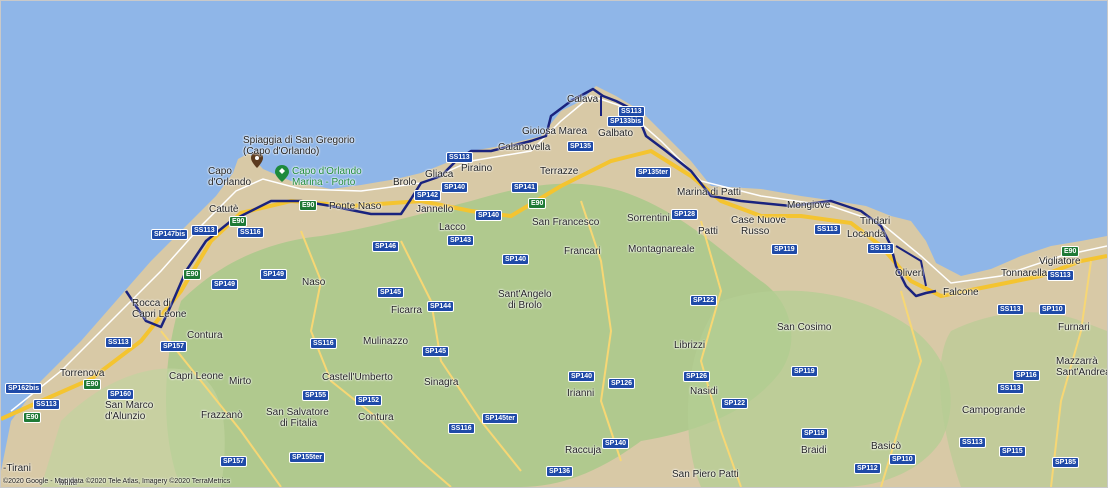 The width and height of the screenshot is (1108, 488). What do you see at coordinates (653, 172) in the screenshot?
I see `shield-sp135ter: SP135ter` at bounding box center [653, 172].